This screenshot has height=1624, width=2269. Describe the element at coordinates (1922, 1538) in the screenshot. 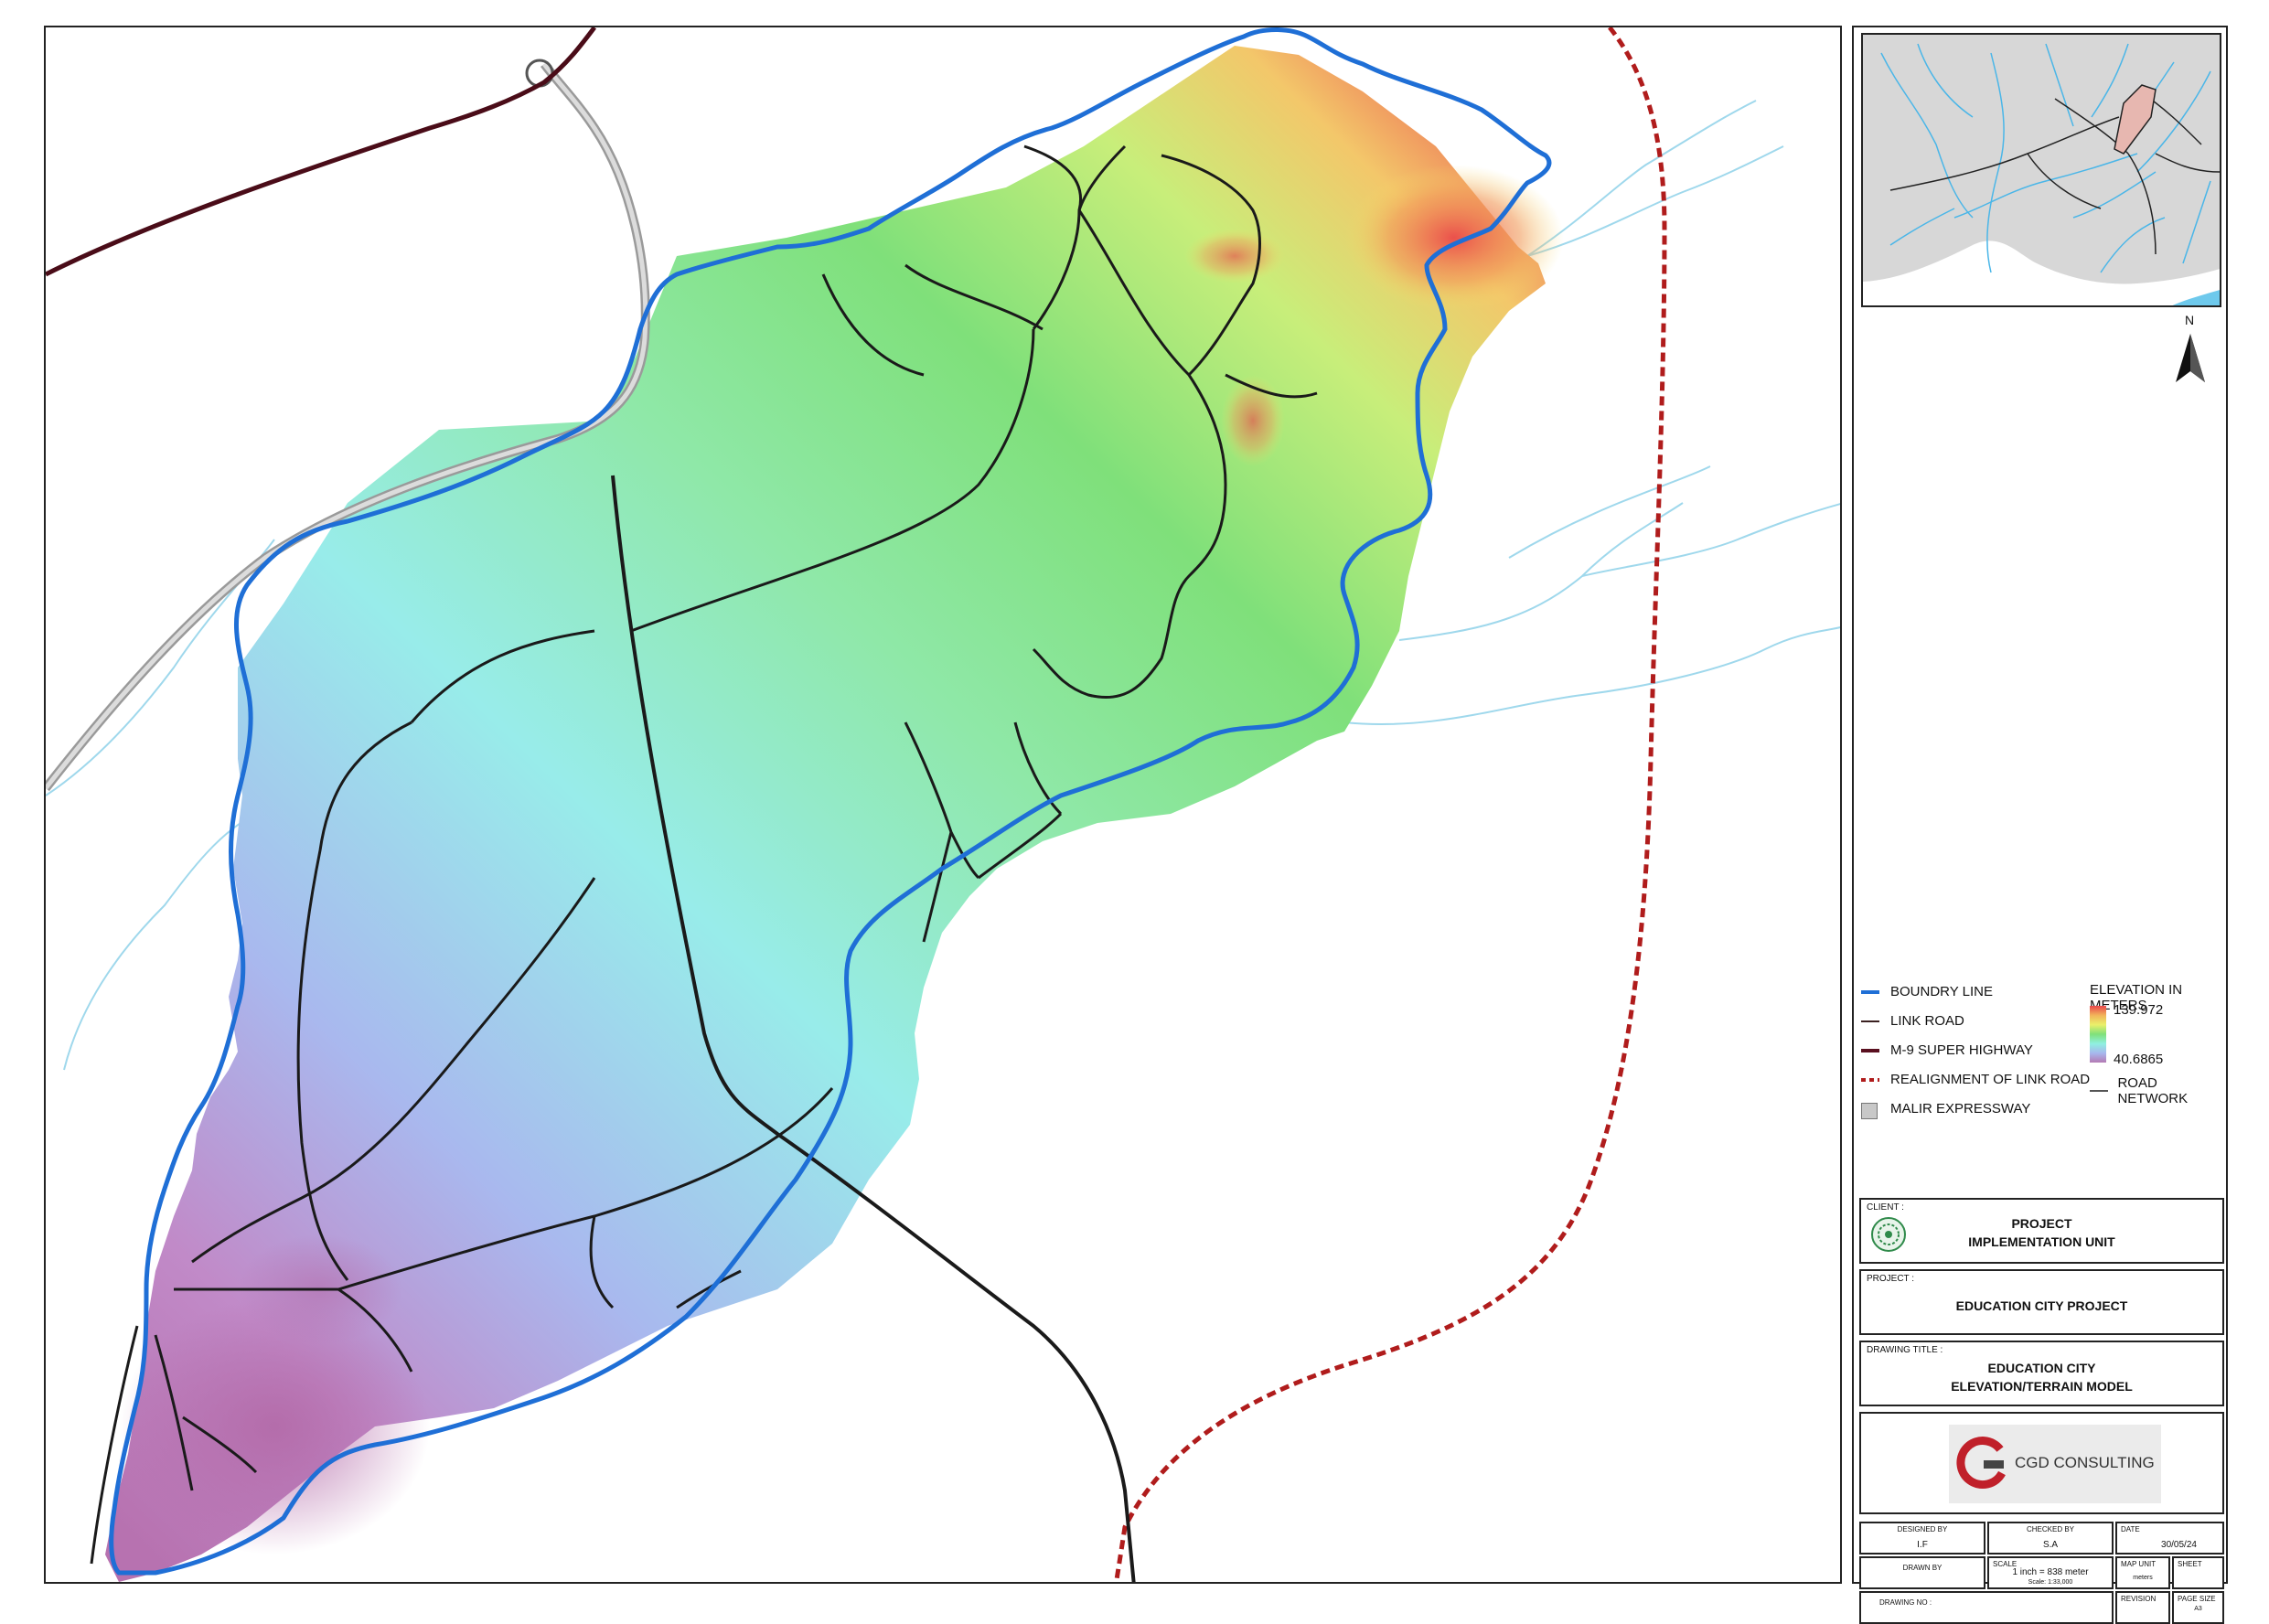

I see `designed-by-cell: DESIGNED BY I.F` at that location.